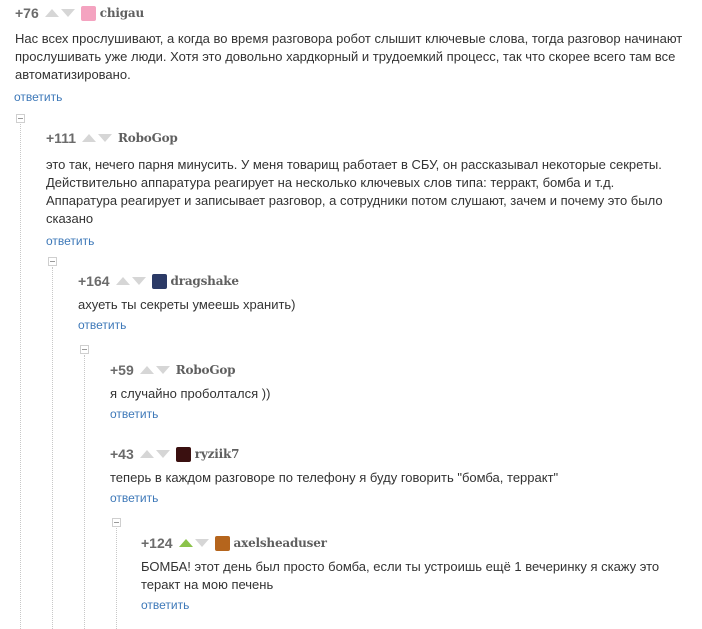 Image resolution: width=702 pixels, height=629 pixels. What do you see at coordinates (122, 370) in the screenshot?
I see `comment-rating: +59` at bounding box center [122, 370].